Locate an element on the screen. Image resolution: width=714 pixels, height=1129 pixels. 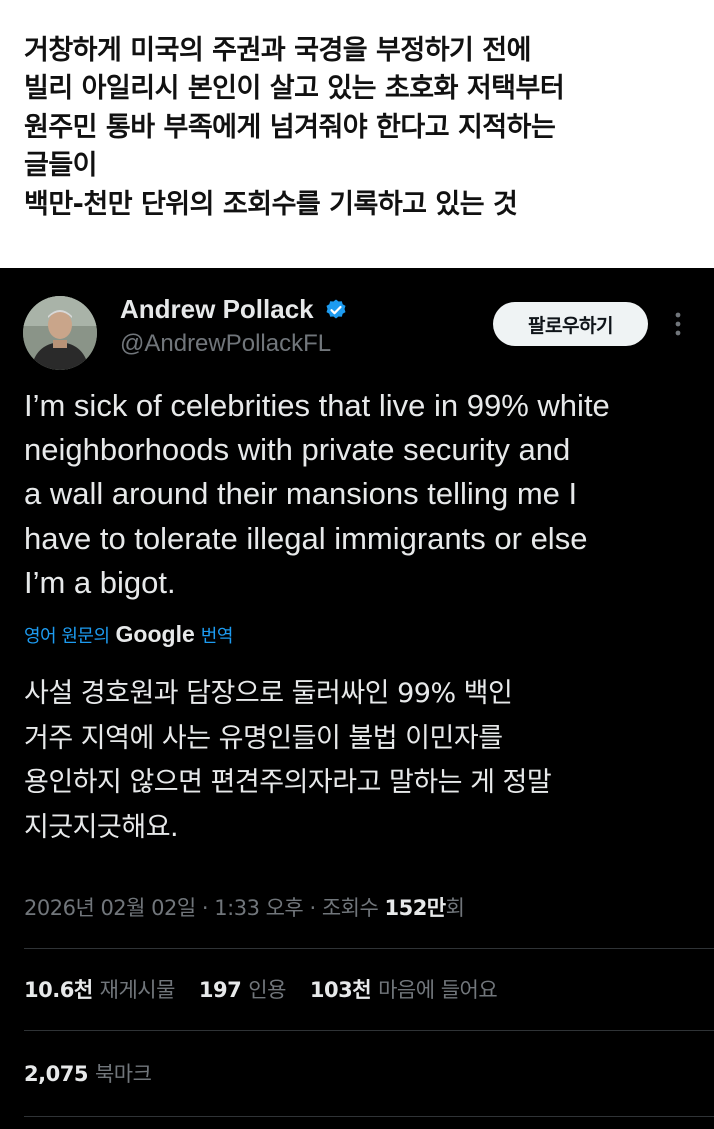
quotes-stat: 197 인용 is located at coordinates (242, 989).